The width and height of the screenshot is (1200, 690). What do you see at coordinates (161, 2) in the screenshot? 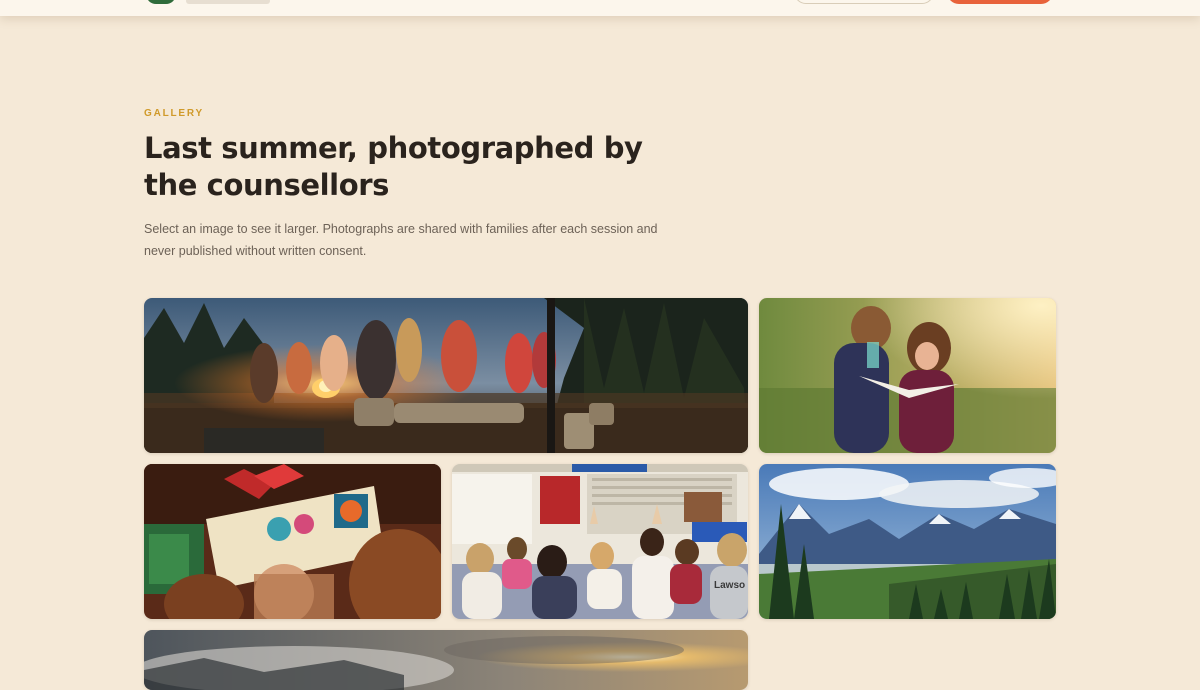
I see `leaf-logo-icon` at bounding box center [161, 2].